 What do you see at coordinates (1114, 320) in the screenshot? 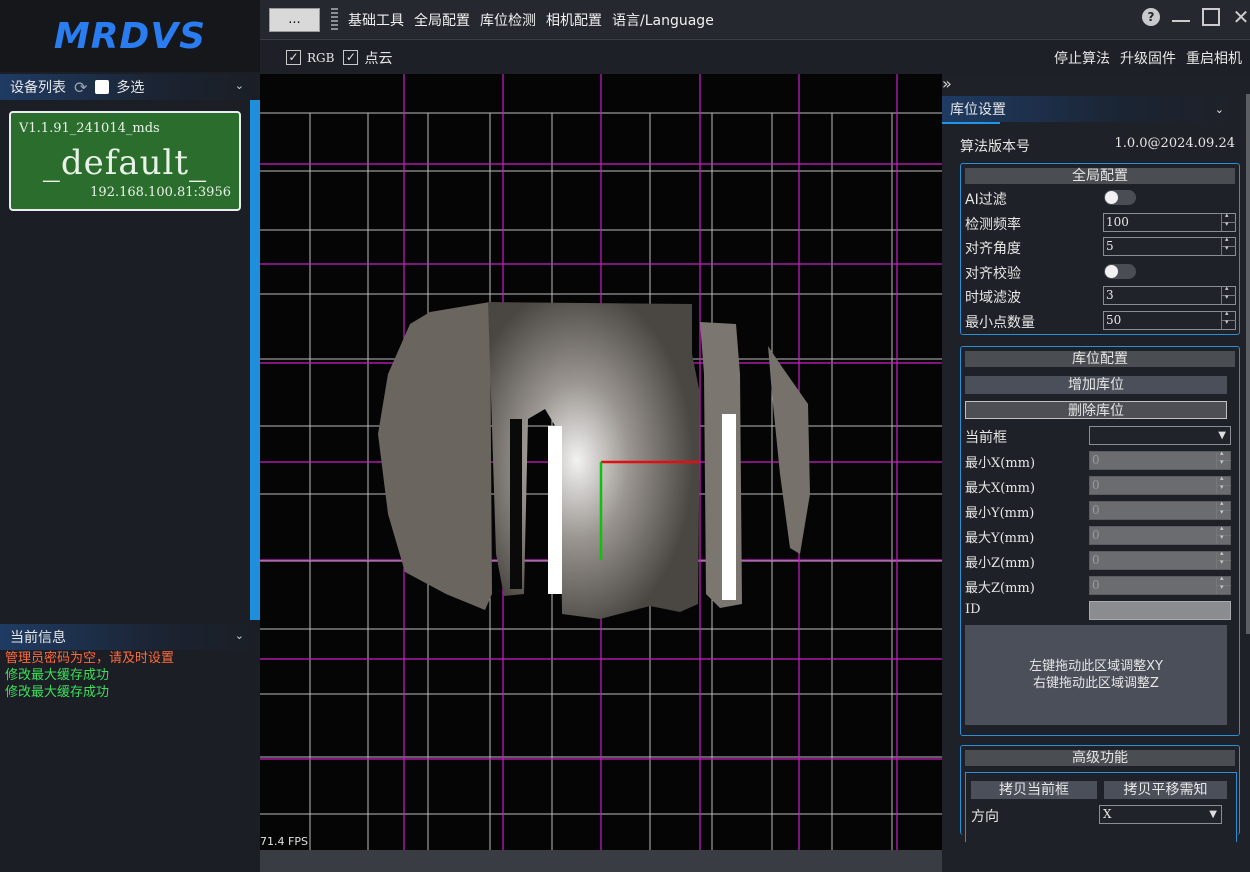
I see `min-points-value: 50` at bounding box center [1114, 320].